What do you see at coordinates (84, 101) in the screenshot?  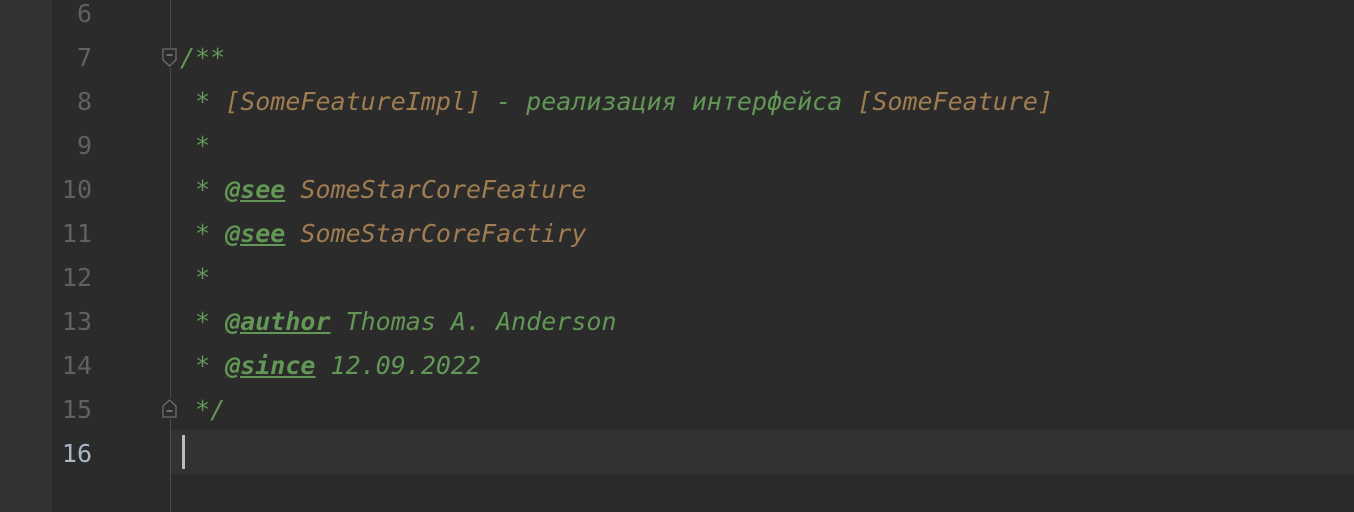 I see `line-number: 8` at bounding box center [84, 101].